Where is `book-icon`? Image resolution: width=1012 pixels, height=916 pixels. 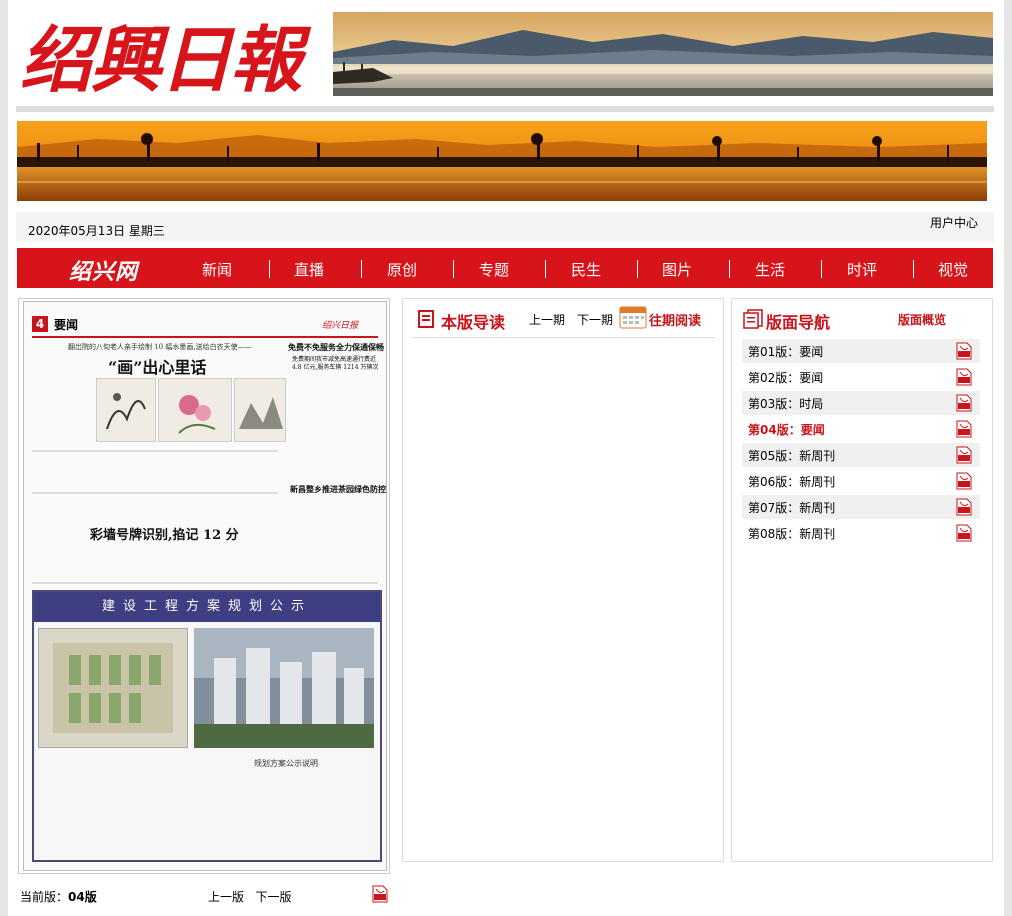 book-icon is located at coordinates (426, 319).